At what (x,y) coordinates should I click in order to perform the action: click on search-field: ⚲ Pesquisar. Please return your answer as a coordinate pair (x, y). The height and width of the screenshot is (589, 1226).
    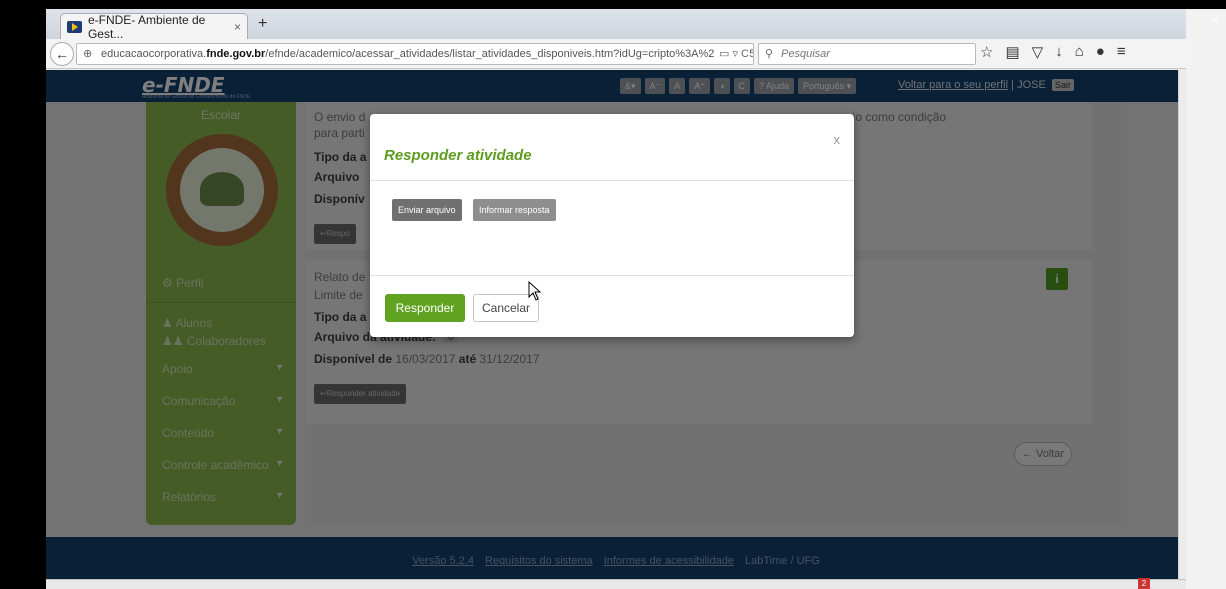
    Looking at the image, I should click on (867, 54).